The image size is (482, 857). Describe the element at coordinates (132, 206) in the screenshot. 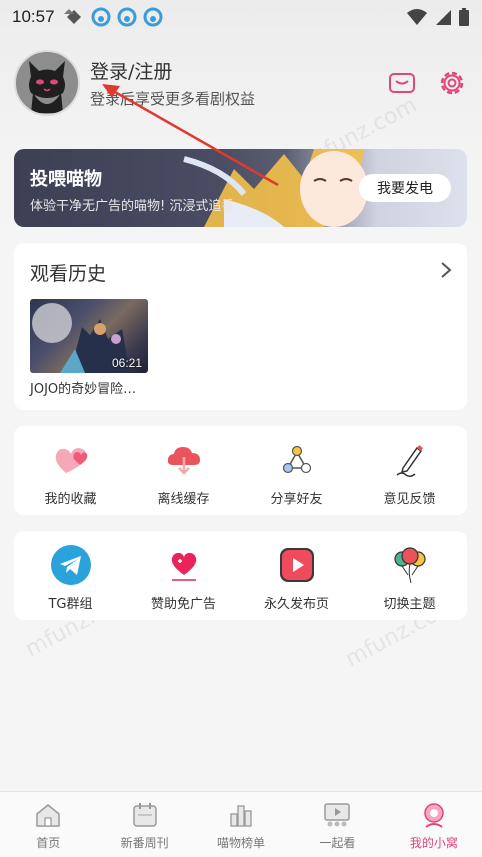

I see `banner-subtitle: 体验干净无广告的喵物! 沉浸式追番` at that location.